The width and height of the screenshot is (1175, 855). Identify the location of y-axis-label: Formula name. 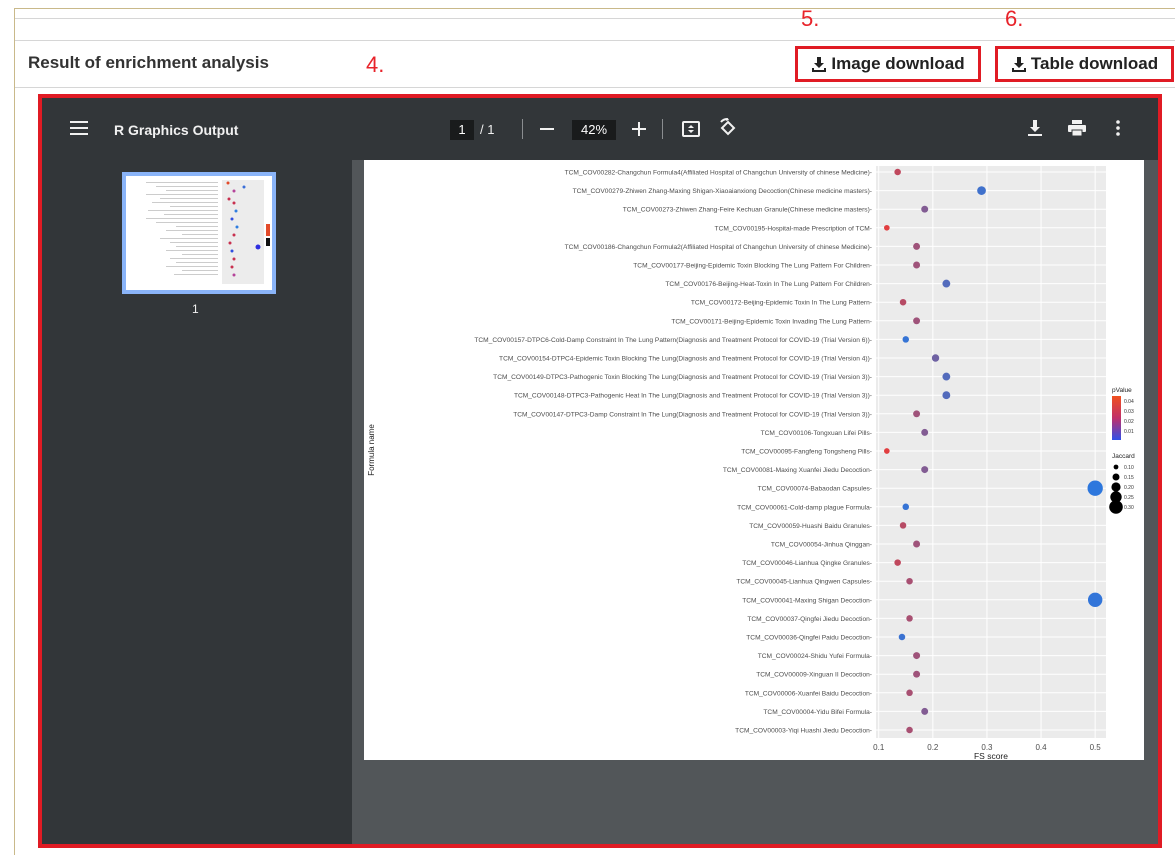
(371, 450).